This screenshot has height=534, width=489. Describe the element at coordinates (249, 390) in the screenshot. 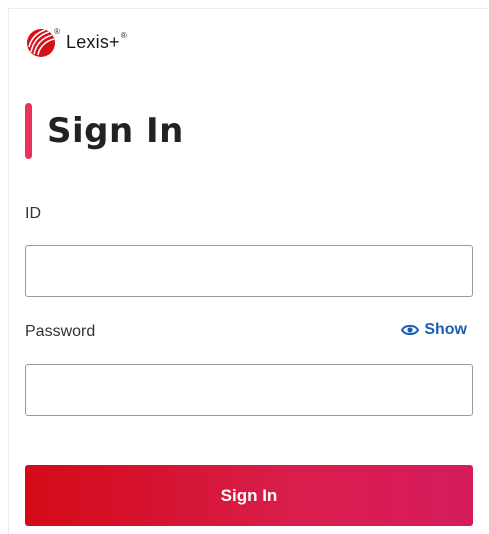

I see `password-field` at that location.